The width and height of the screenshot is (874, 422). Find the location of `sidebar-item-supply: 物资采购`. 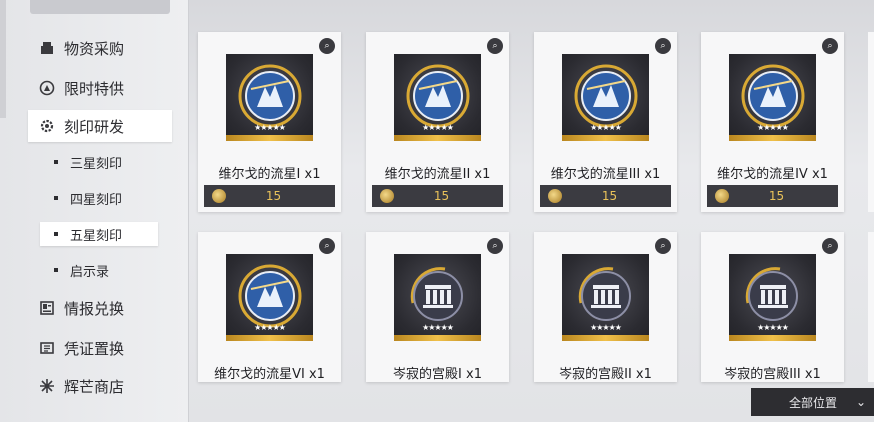

sidebar-item-supply: 物资采购 is located at coordinates (100, 48).